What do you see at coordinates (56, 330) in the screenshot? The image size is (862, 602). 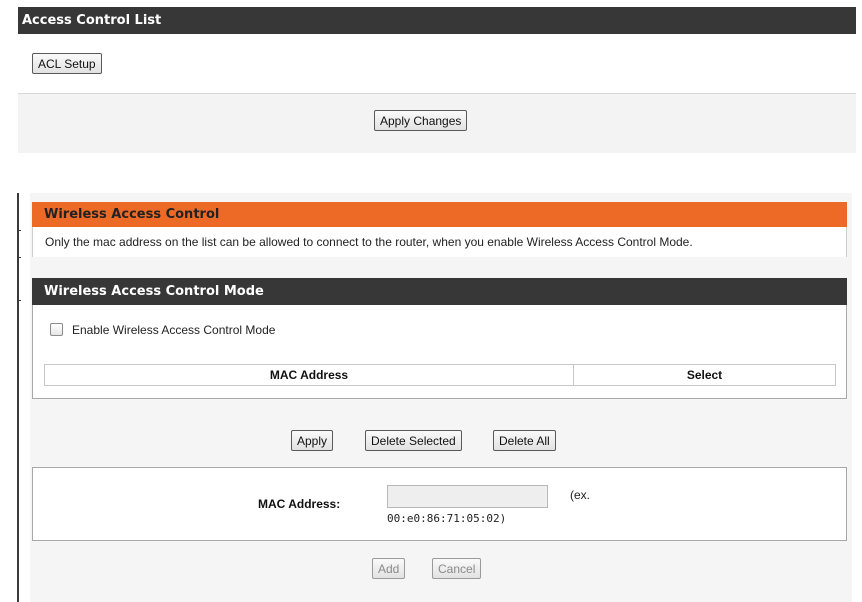 I see `enable-mode-checkbox` at bounding box center [56, 330].